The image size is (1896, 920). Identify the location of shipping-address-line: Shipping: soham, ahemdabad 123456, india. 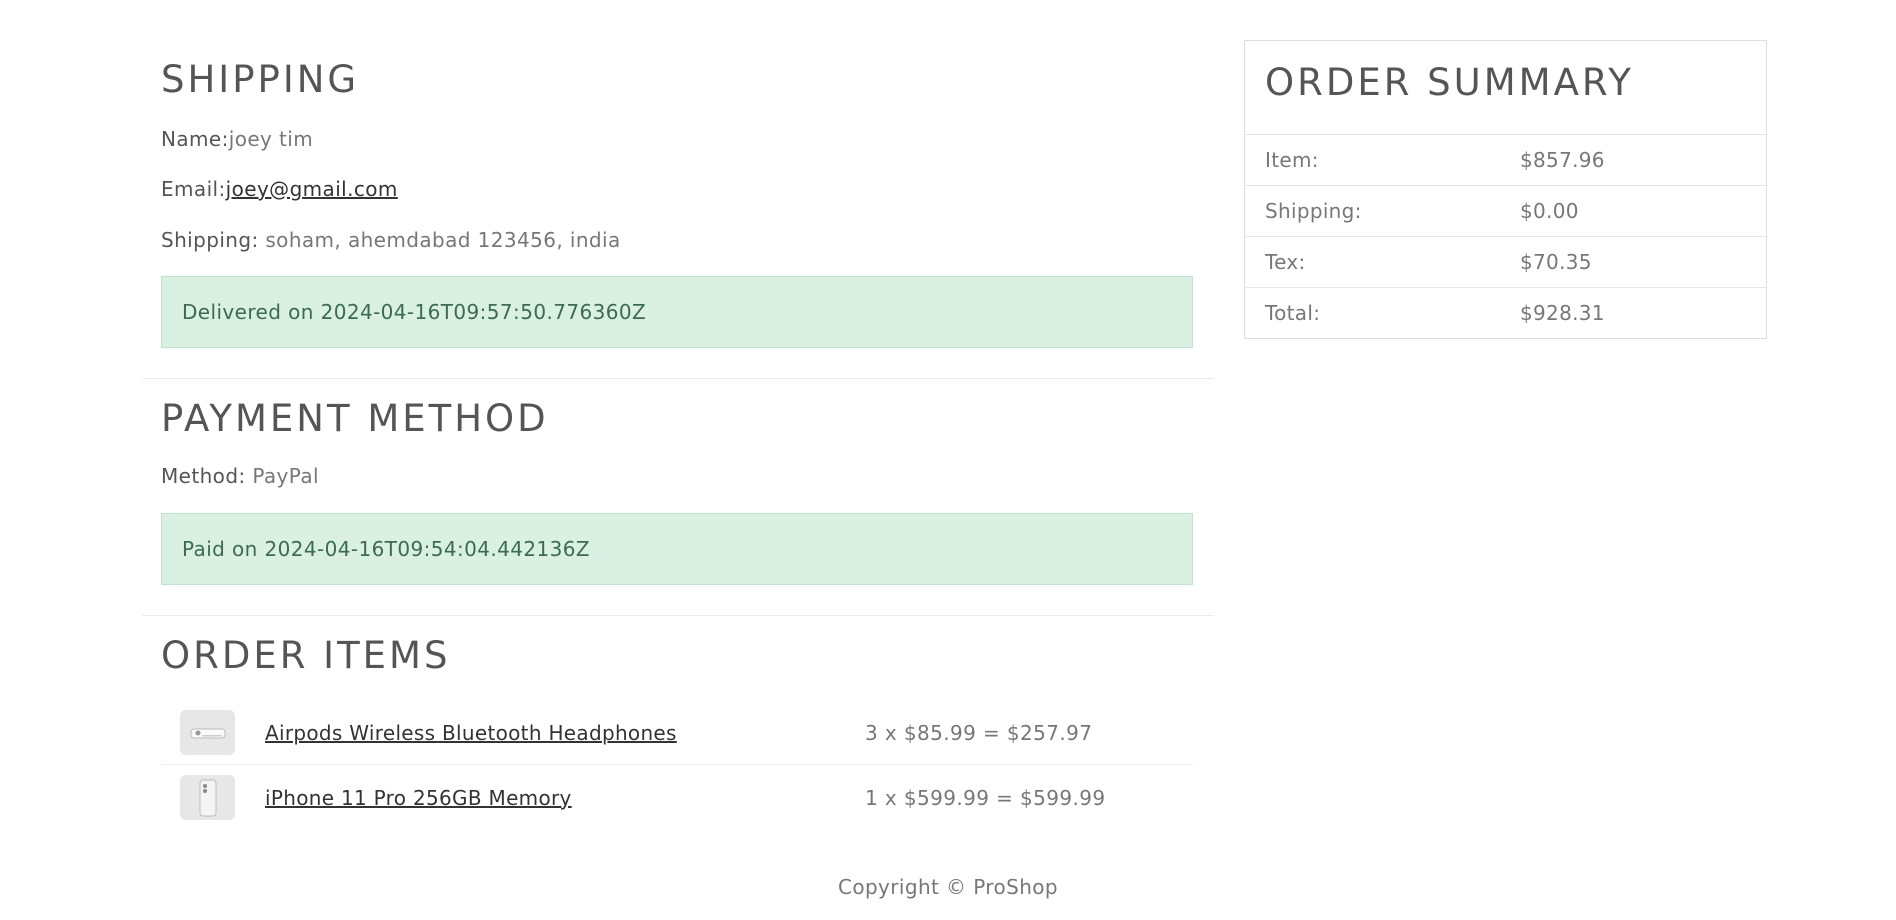
(391, 240).